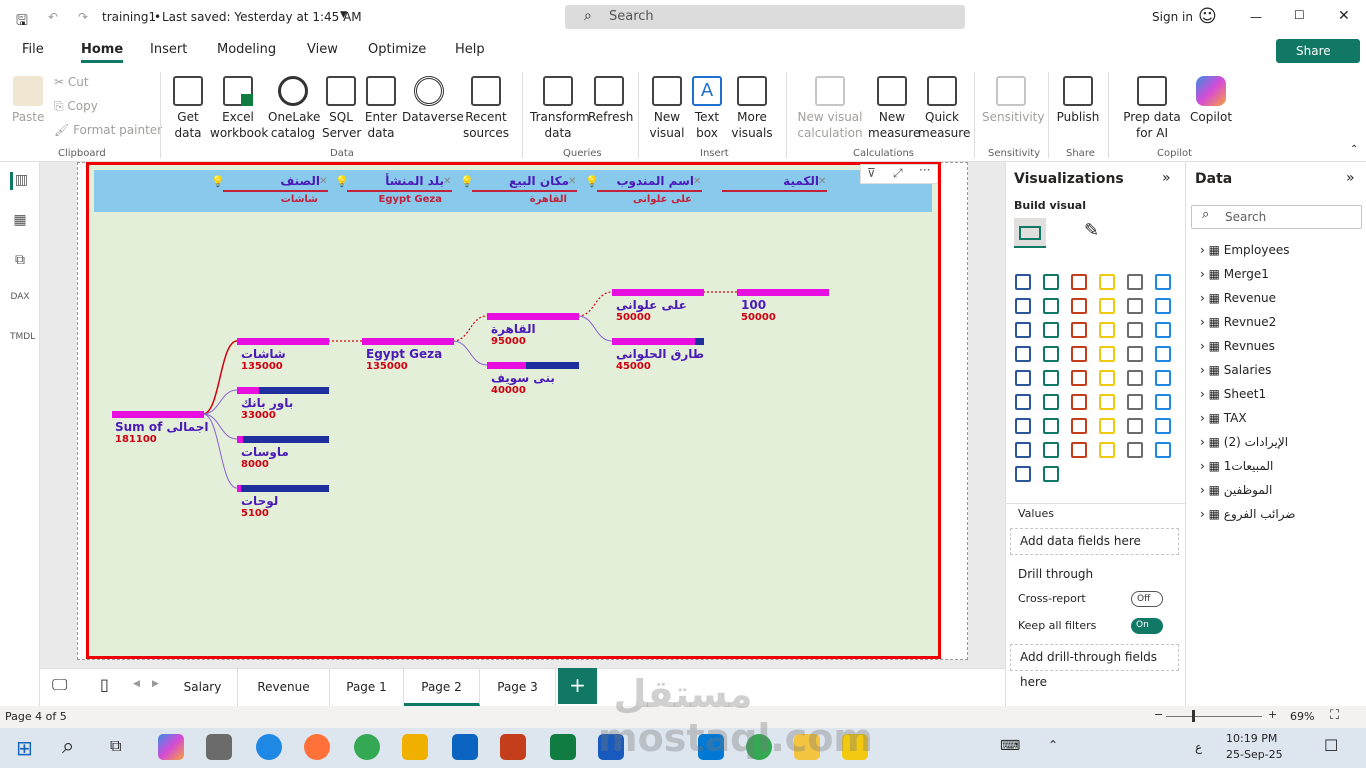 This screenshot has width=1366, height=768. Describe the element at coordinates (1331, 745) in the screenshot. I see `notifications-icon: ☐` at that location.